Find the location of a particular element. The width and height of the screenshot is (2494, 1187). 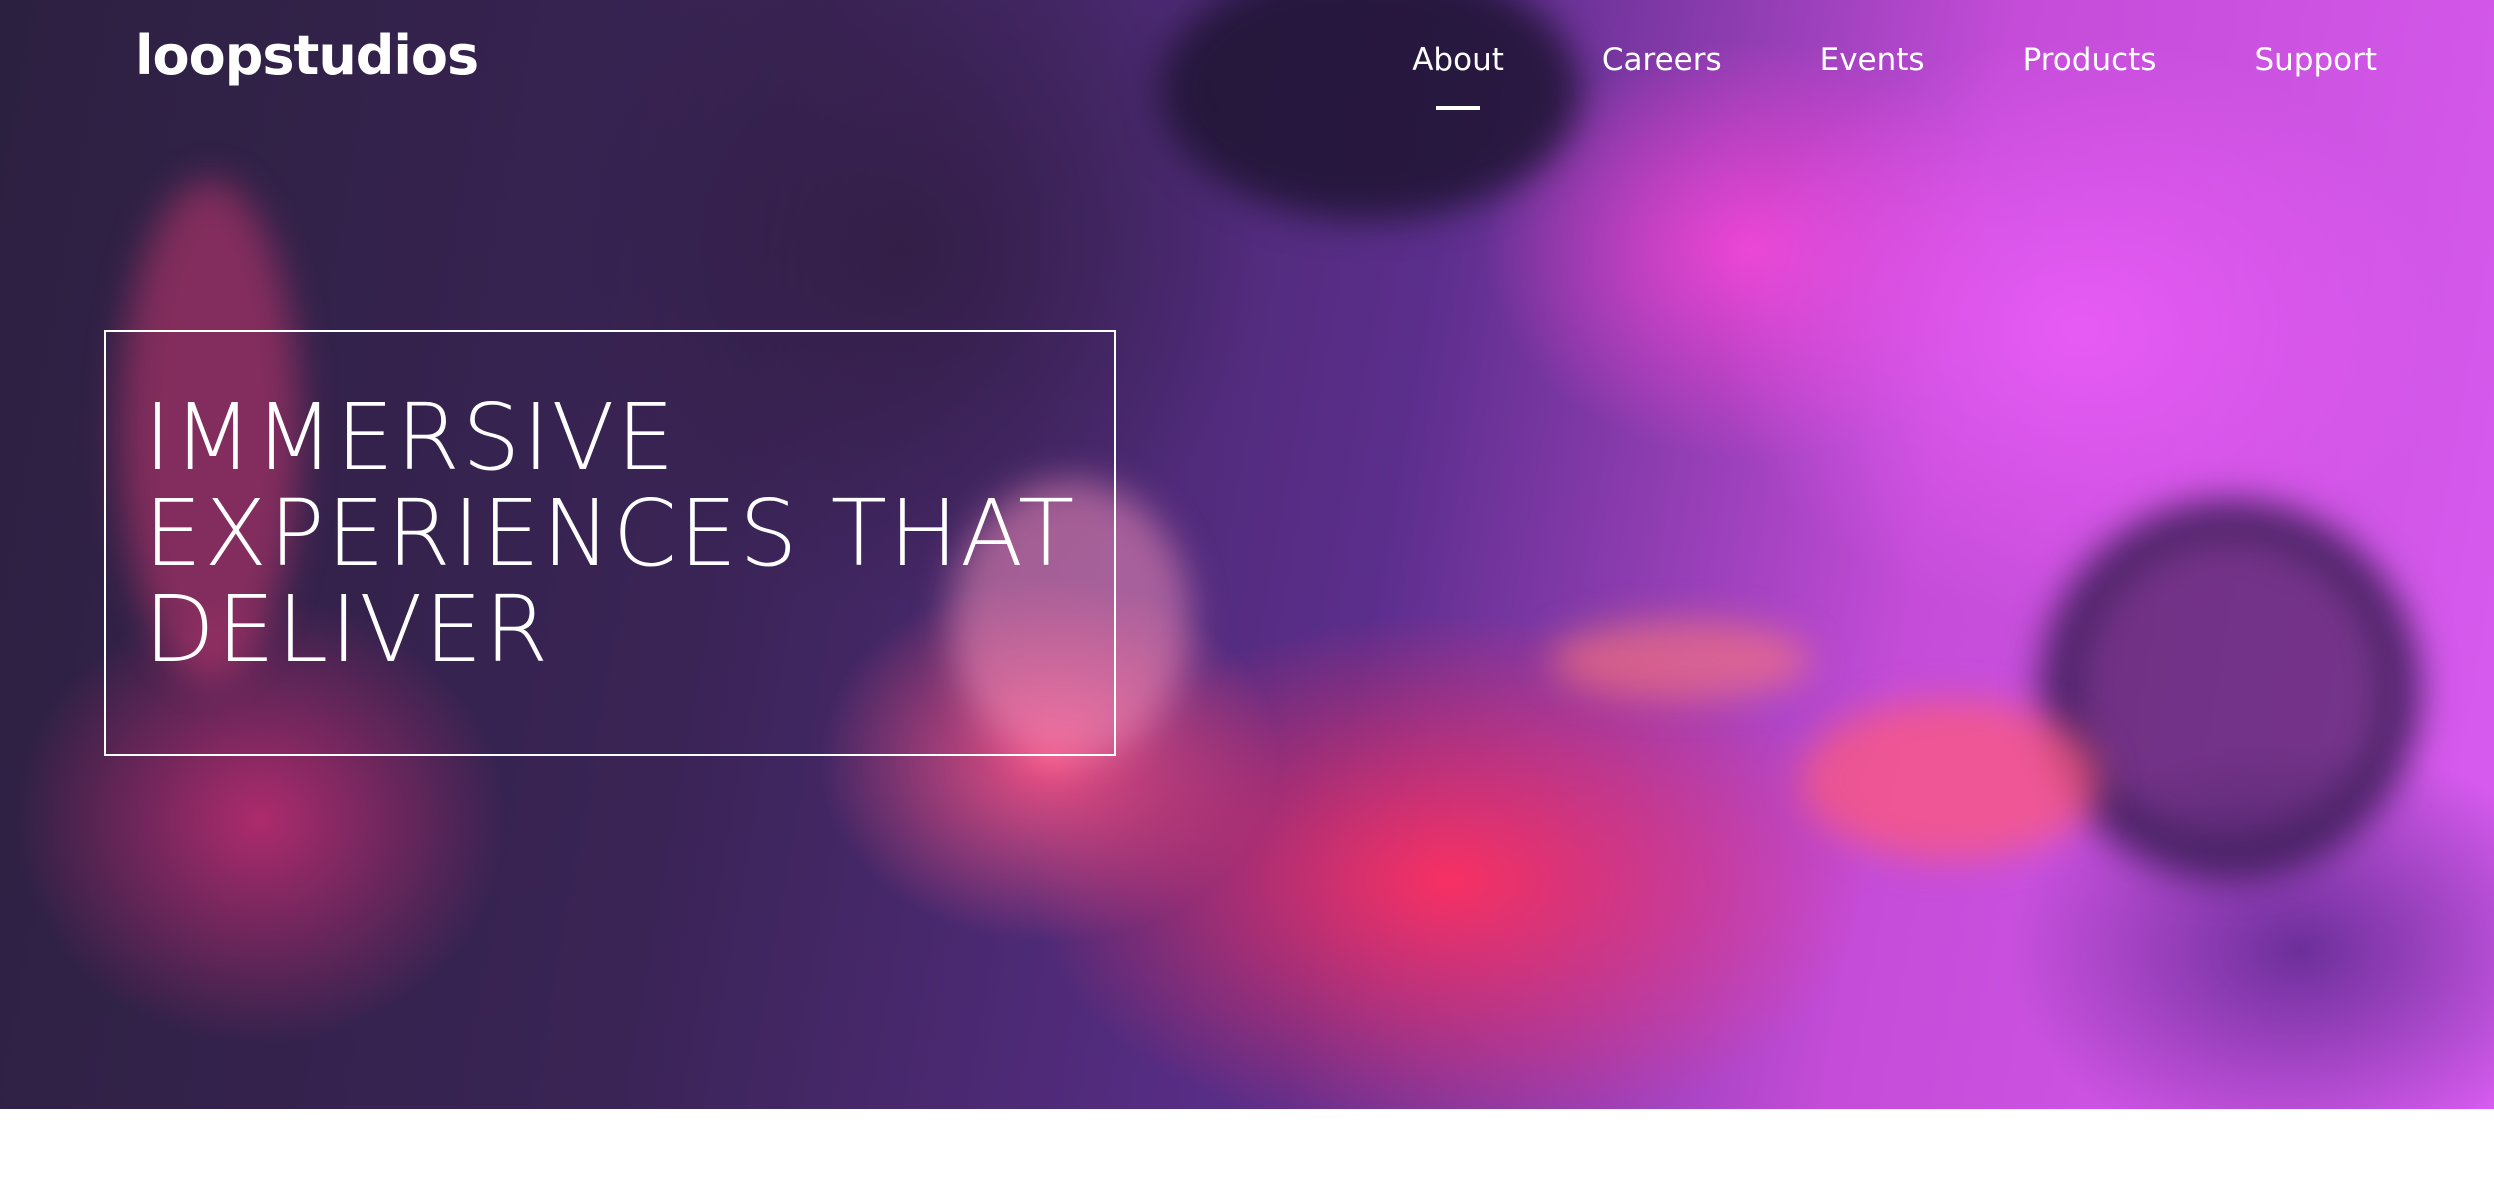

nav-item-about: About is located at coordinates (1458, 76).